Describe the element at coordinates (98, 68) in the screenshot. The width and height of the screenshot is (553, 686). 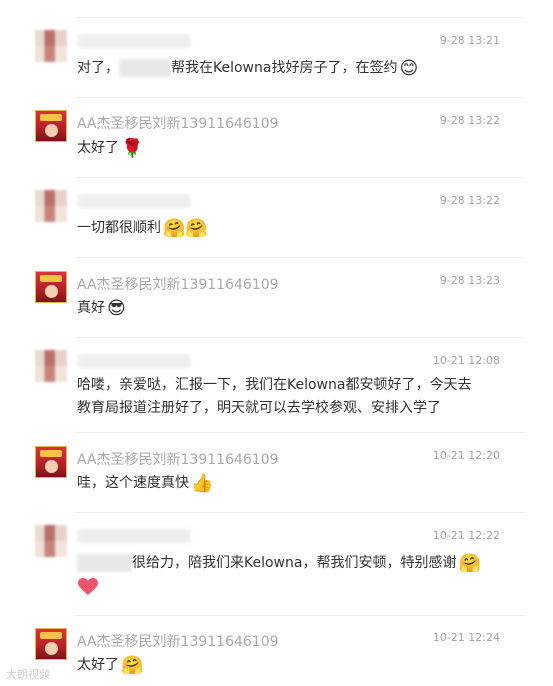
I see `message-text-part: 对了，` at that location.